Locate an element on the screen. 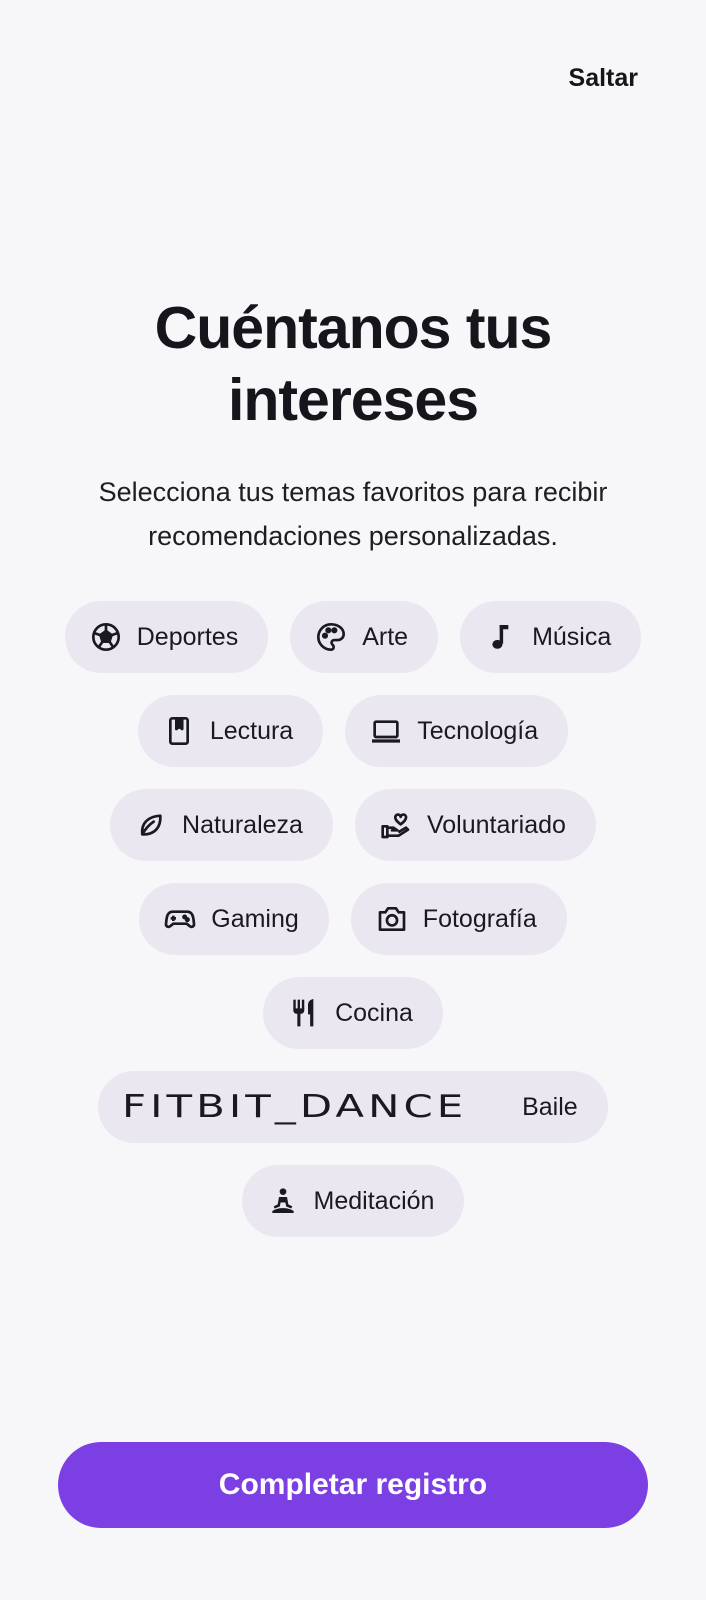 The width and height of the screenshot is (706, 1600). chip-row: FITBIT_DANCE Baile is located at coordinates (353, 1107).